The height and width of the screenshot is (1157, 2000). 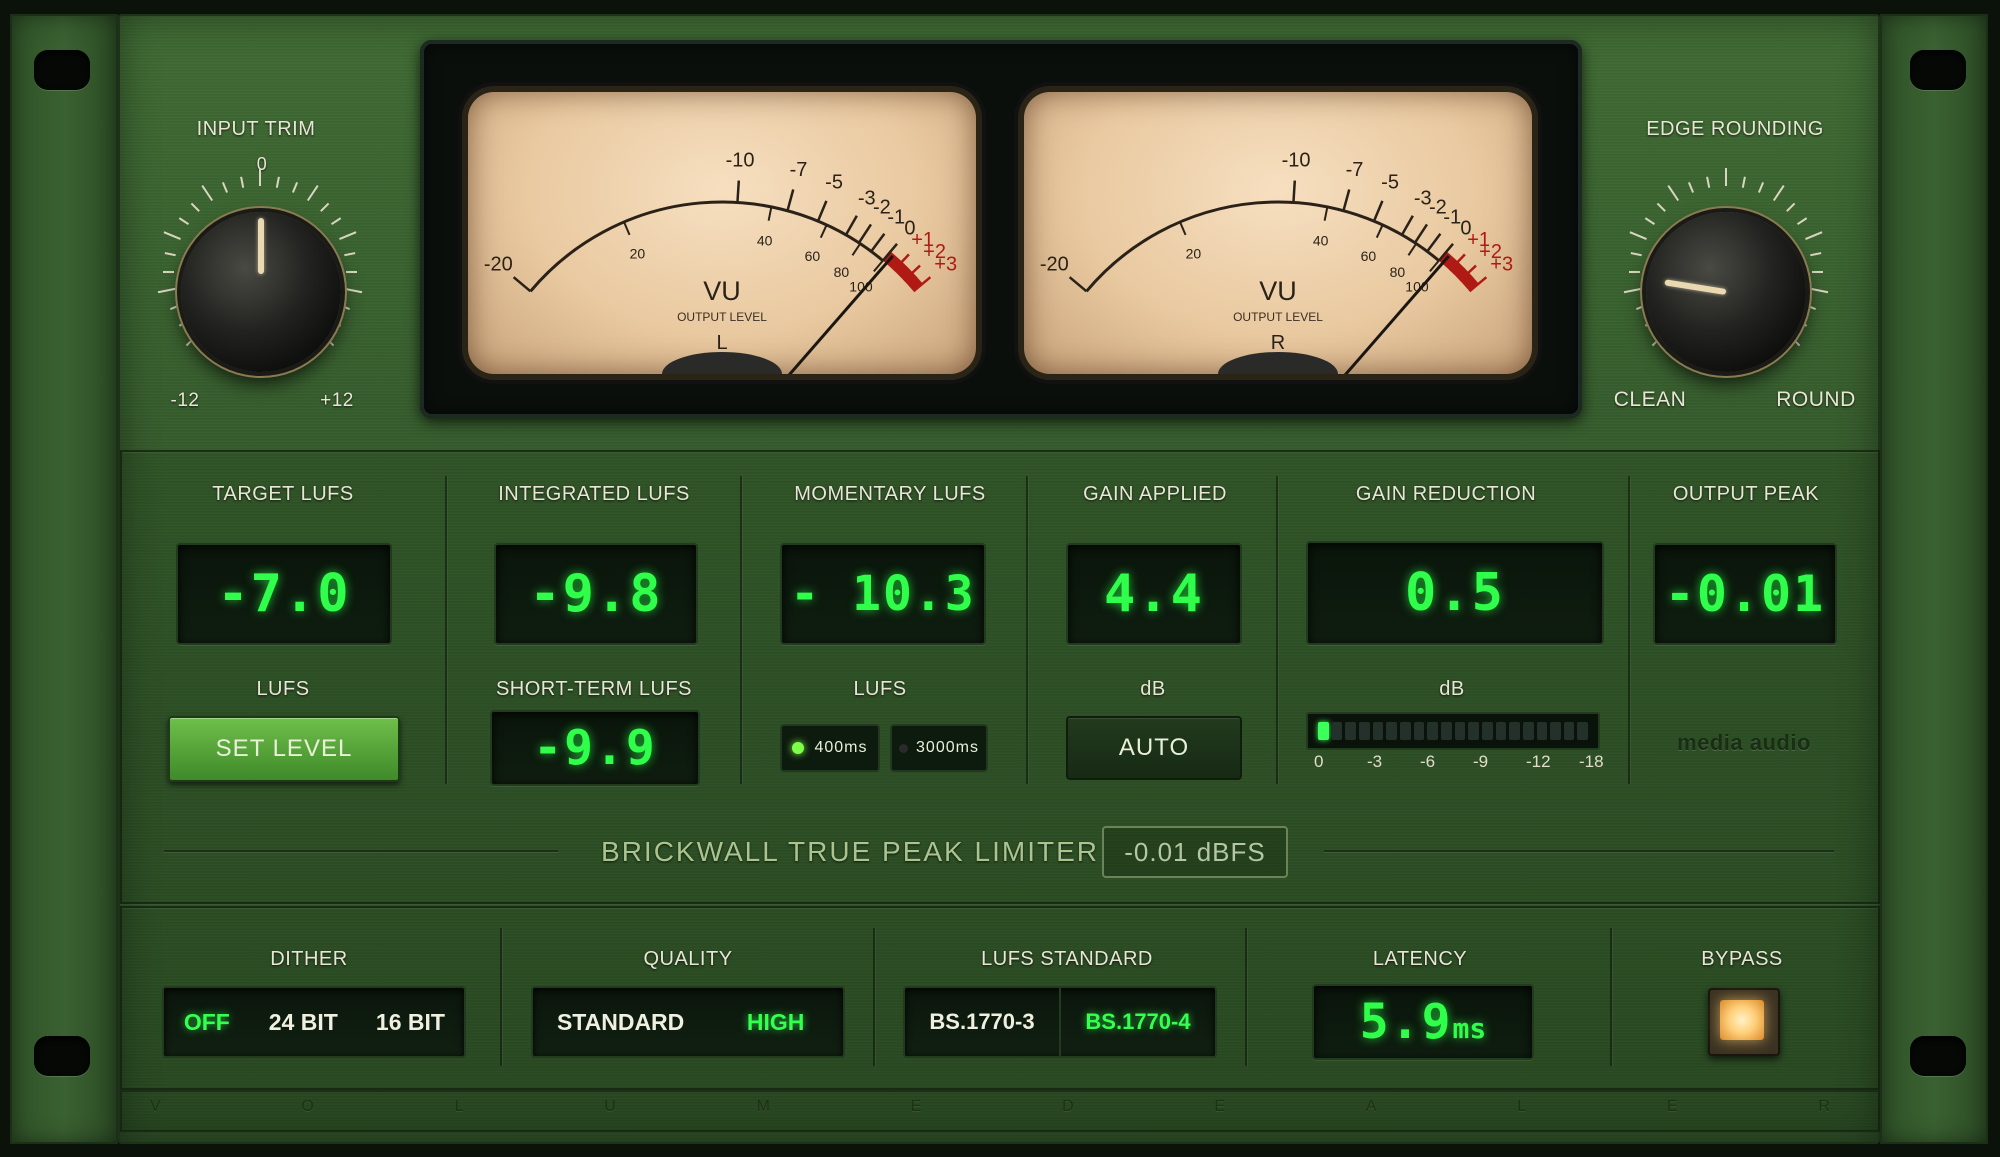 What do you see at coordinates (1369, 256) in the screenshot?
I see `vu-percent-label: 60` at bounding box center [1369, 256].